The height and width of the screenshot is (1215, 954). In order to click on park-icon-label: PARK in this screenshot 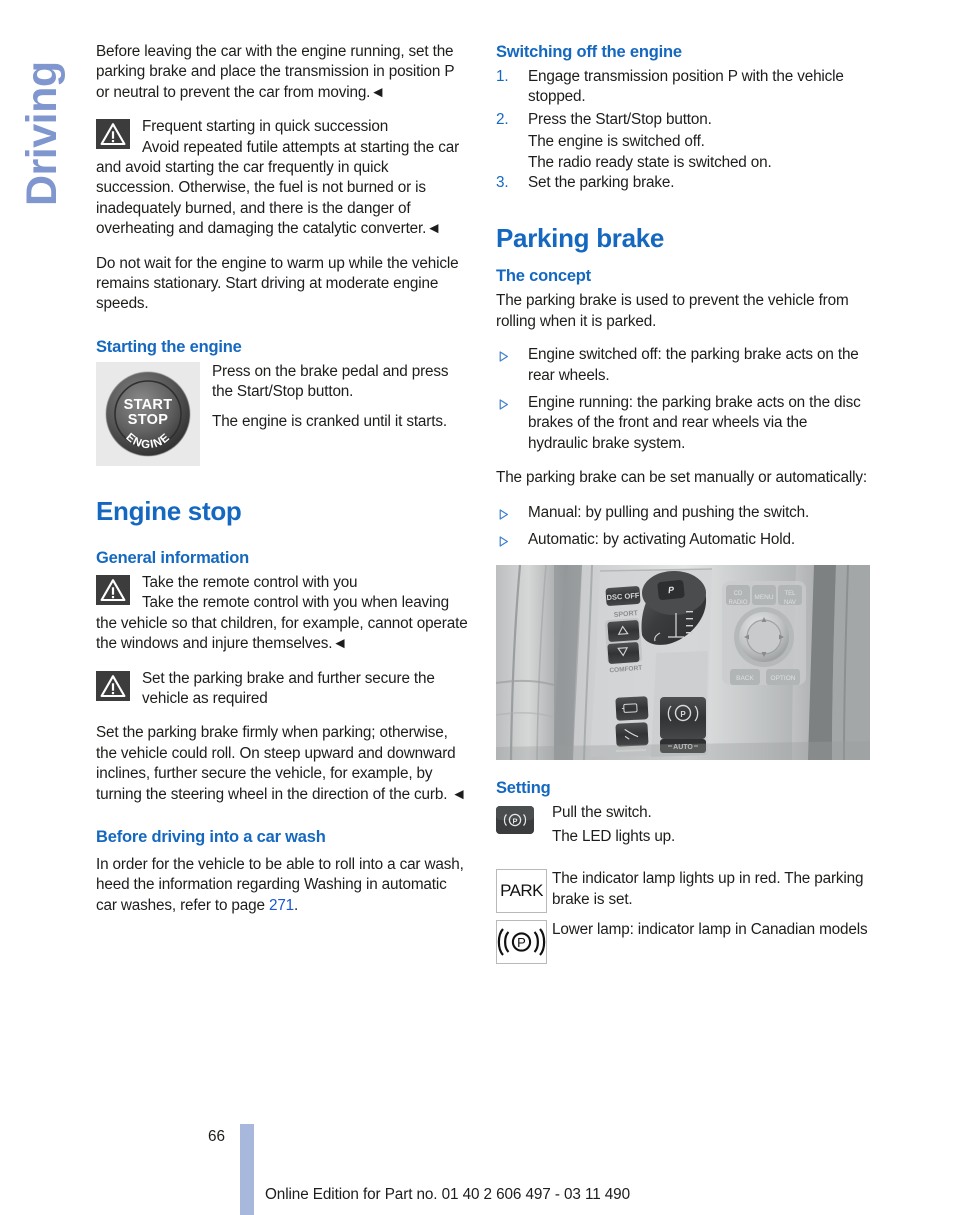, I will do `click(521, 891)`.